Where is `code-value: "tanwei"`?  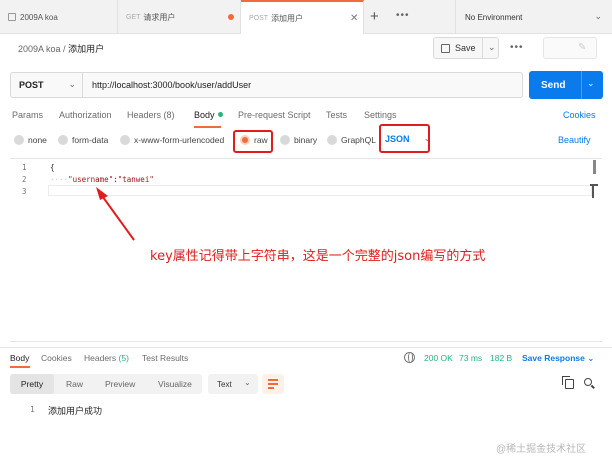 code-value: "tanwei" is located at coordinates (135, 179).